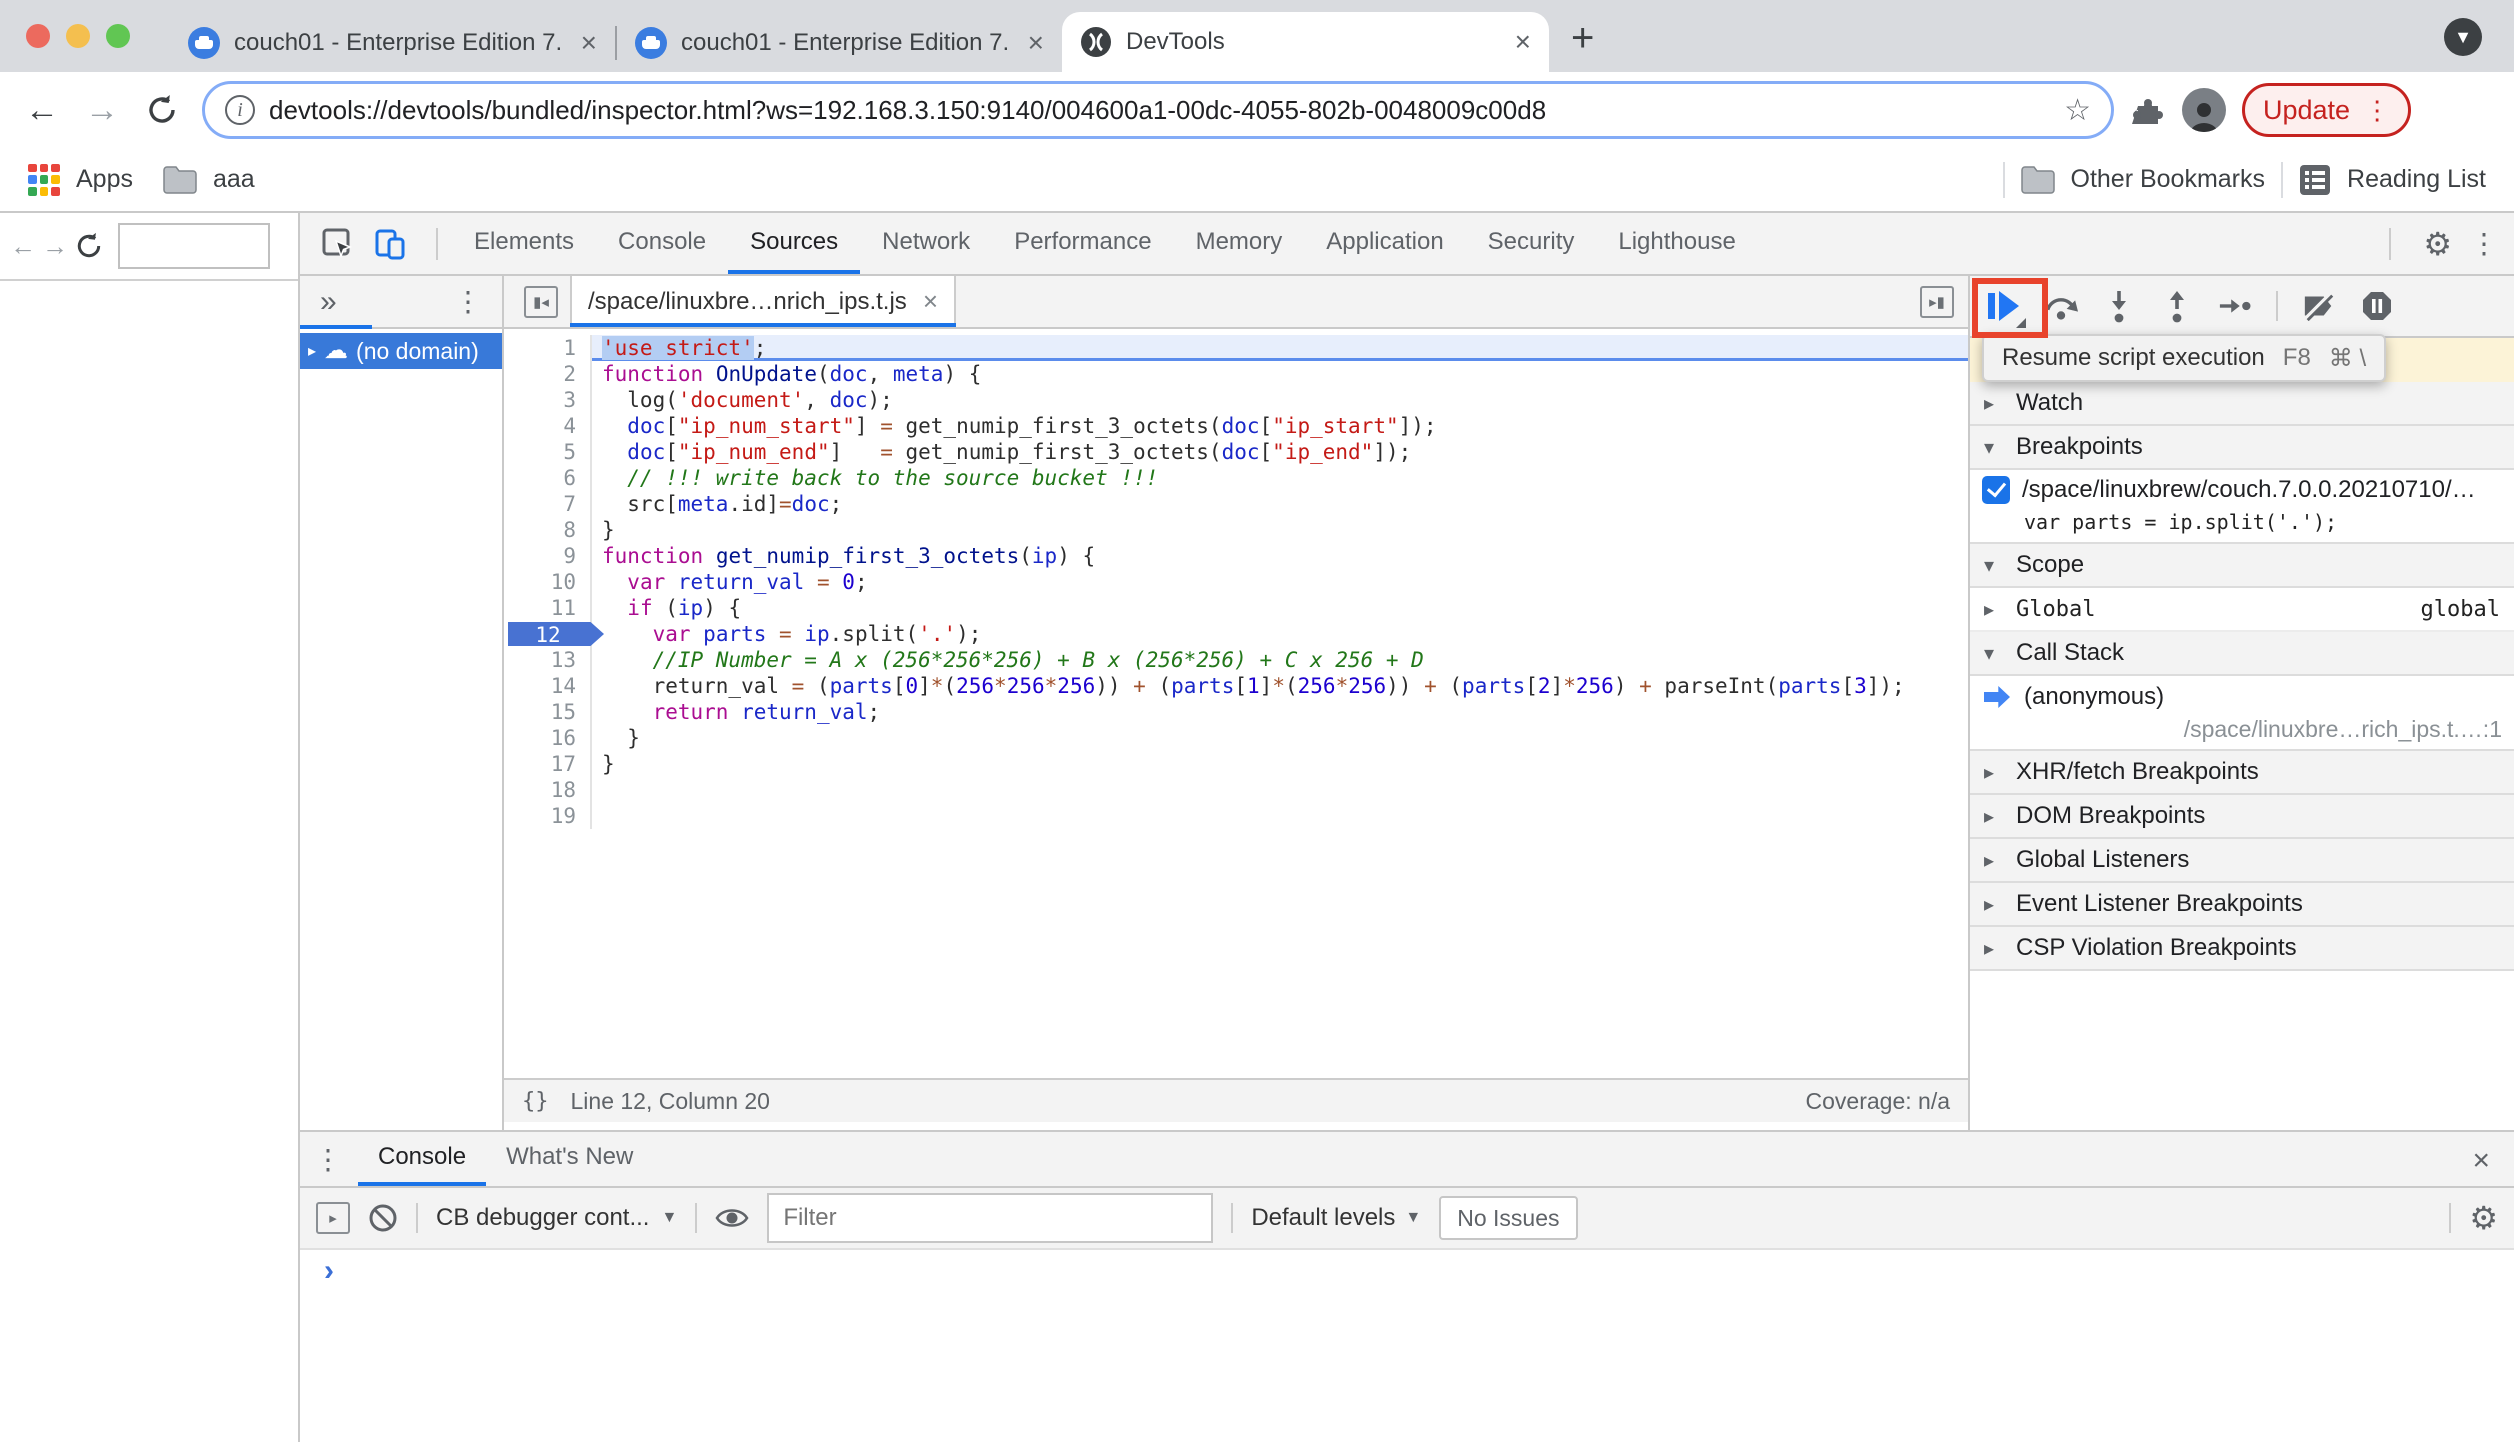  Describe the element at coordinates (662, 243) in the screenshot. I see `tab-console: Console` at that location.